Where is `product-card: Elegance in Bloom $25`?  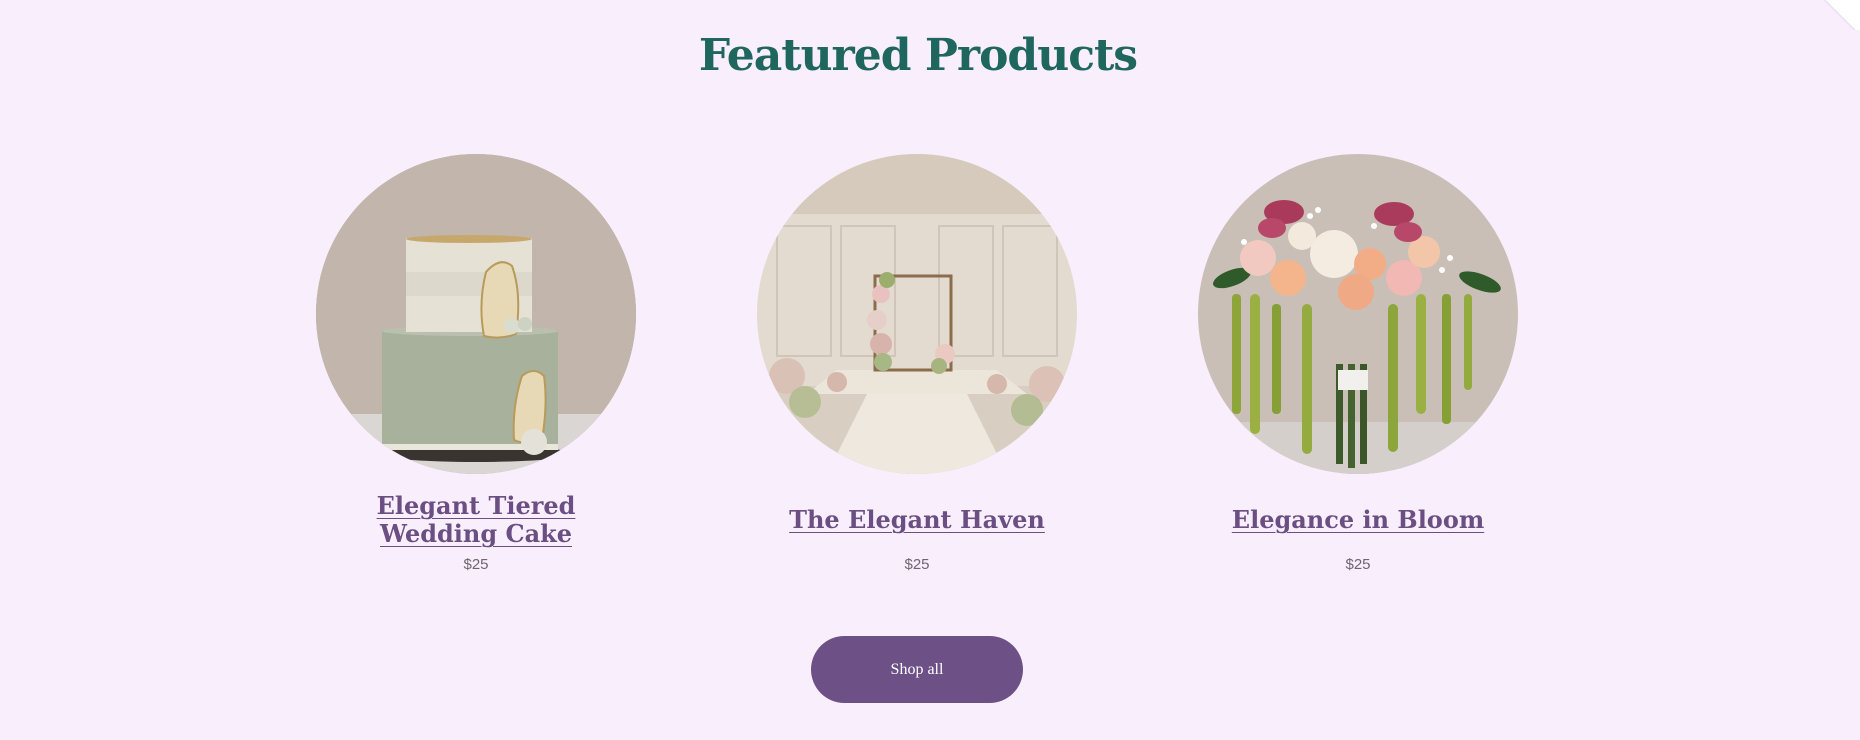 product-card: Elegance in Bloom $25 is located at coordinates (1358, 363).